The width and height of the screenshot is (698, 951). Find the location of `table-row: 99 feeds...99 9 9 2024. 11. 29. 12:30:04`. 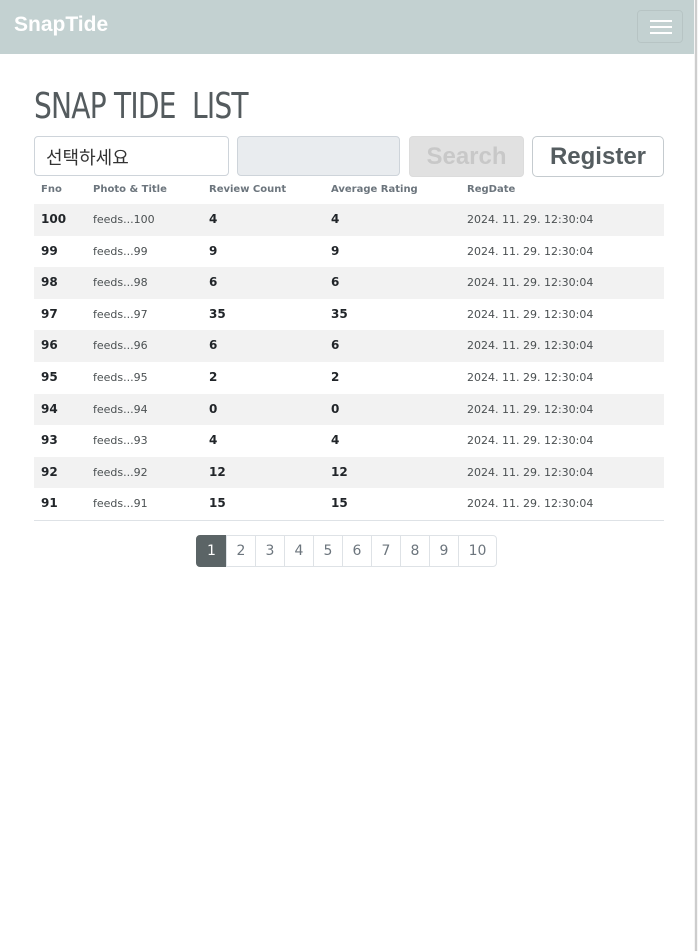

table-row: 99 feeds...99 9 9 2024. 11. 29. 12:30:04 is located at coordinates (349, 252).